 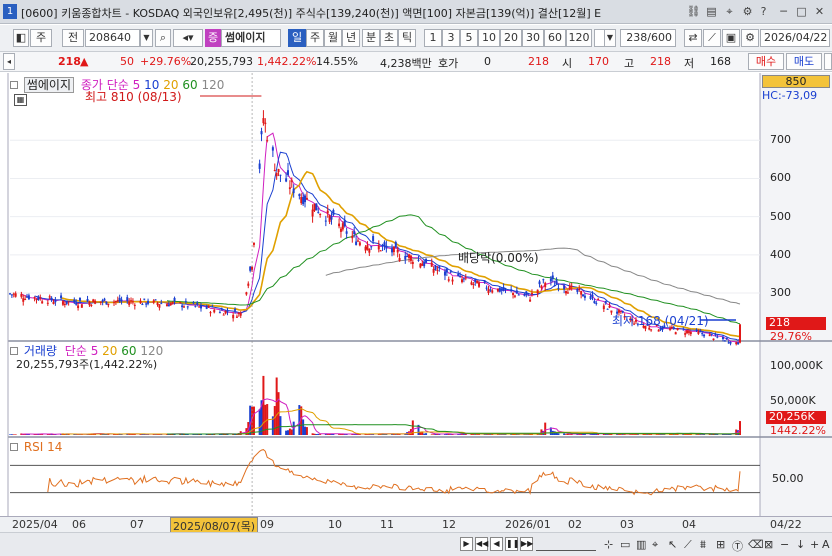 What do you see at coordinates (610, 38) in the screenshot?
I see `custom-period-dropdown-icon: ▼` at bounding box center [610, 38].